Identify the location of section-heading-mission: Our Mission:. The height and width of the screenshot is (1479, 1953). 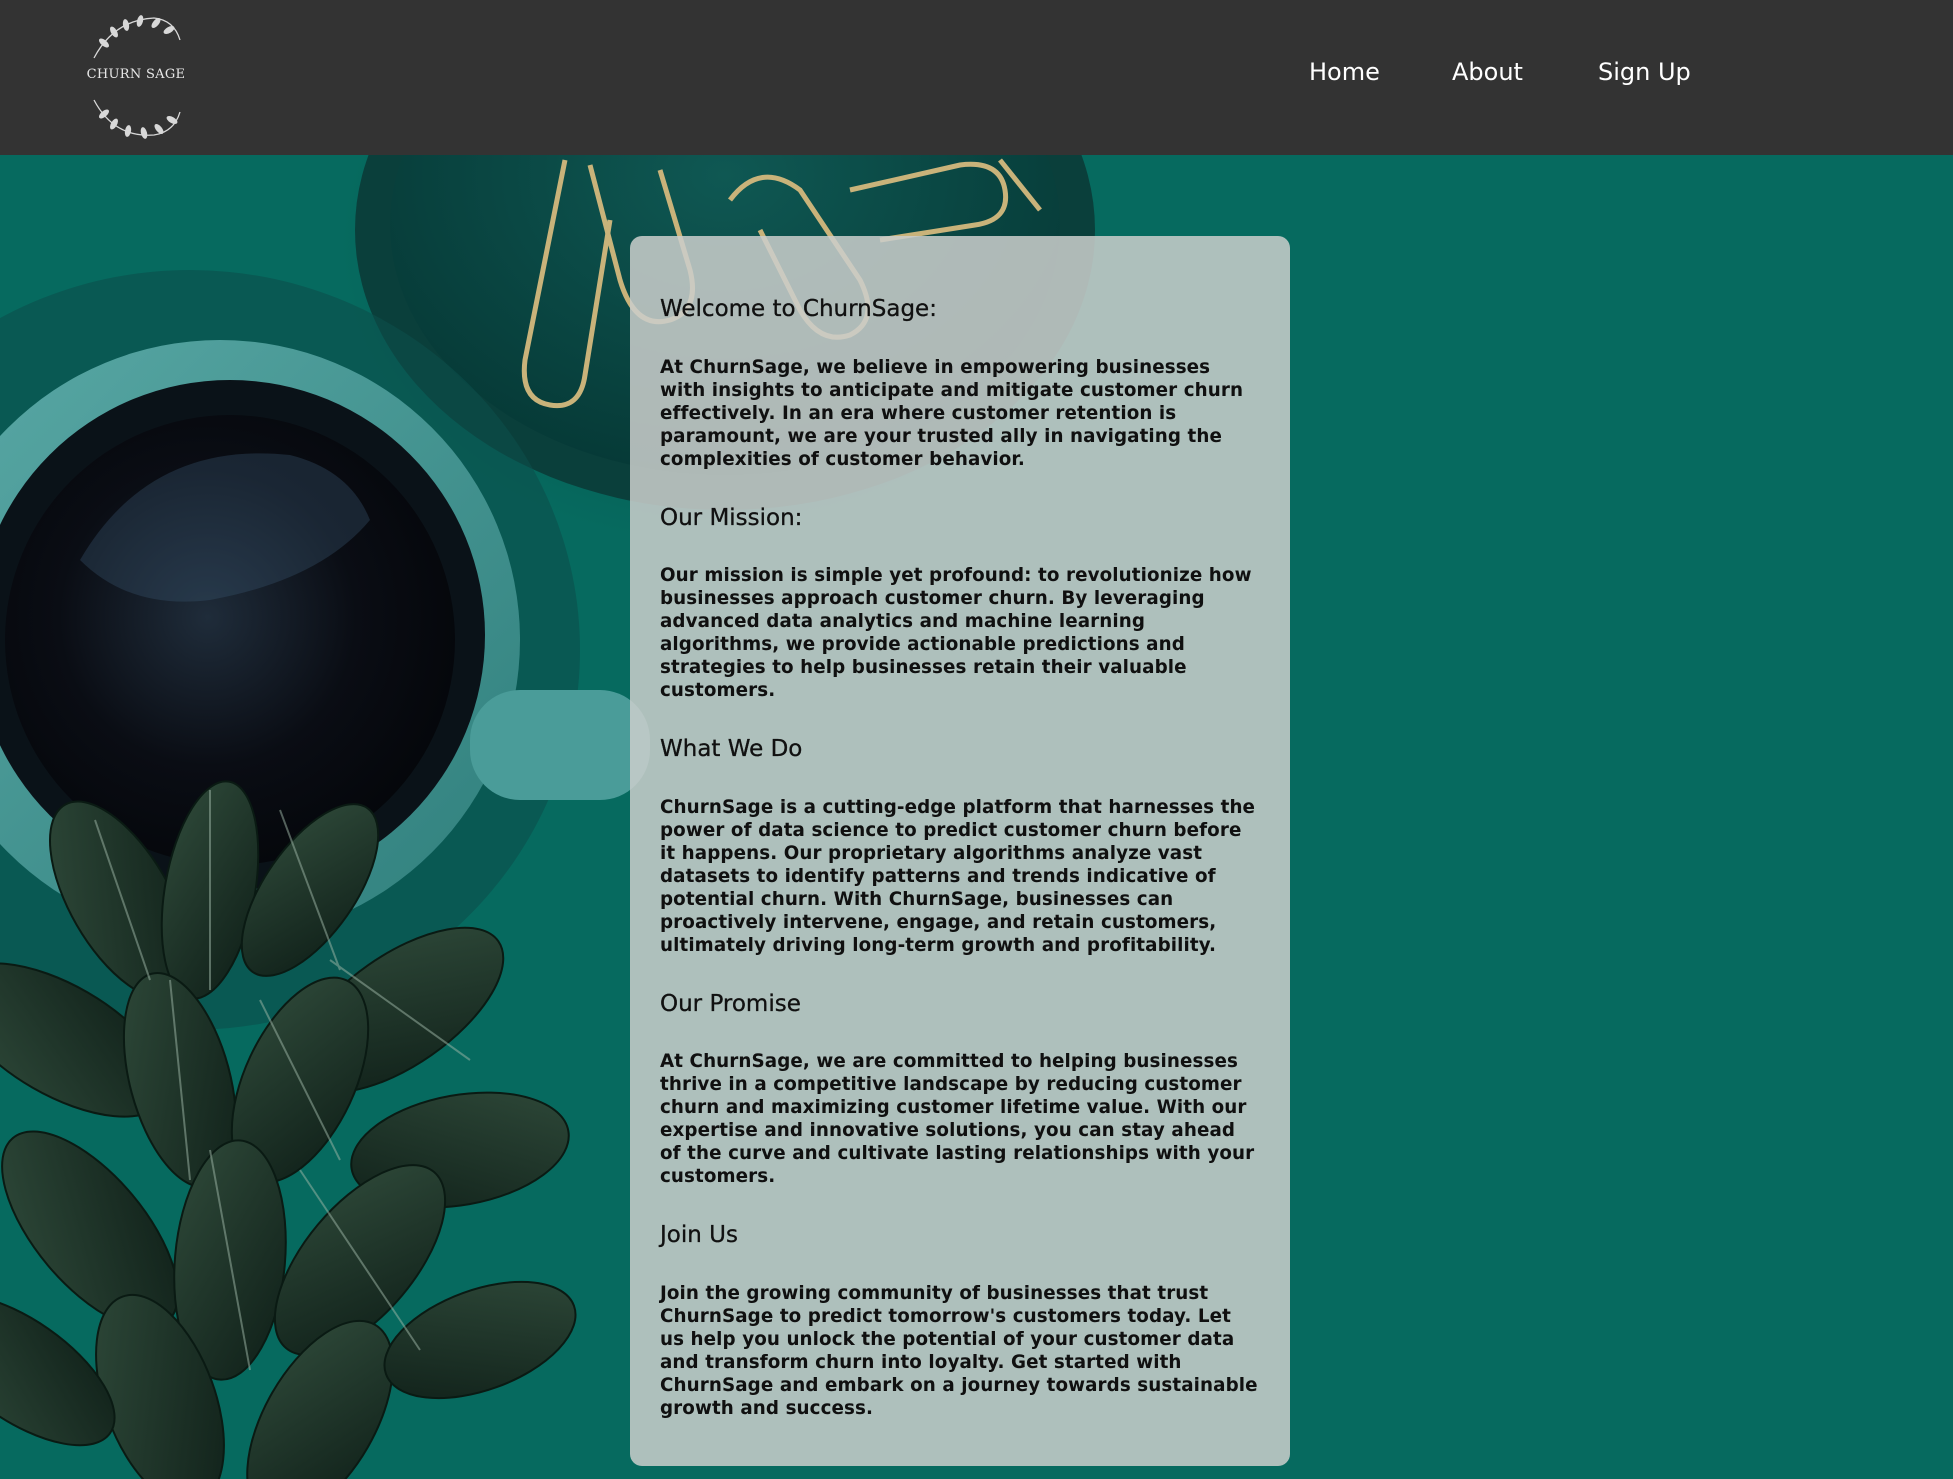
(731, 517).